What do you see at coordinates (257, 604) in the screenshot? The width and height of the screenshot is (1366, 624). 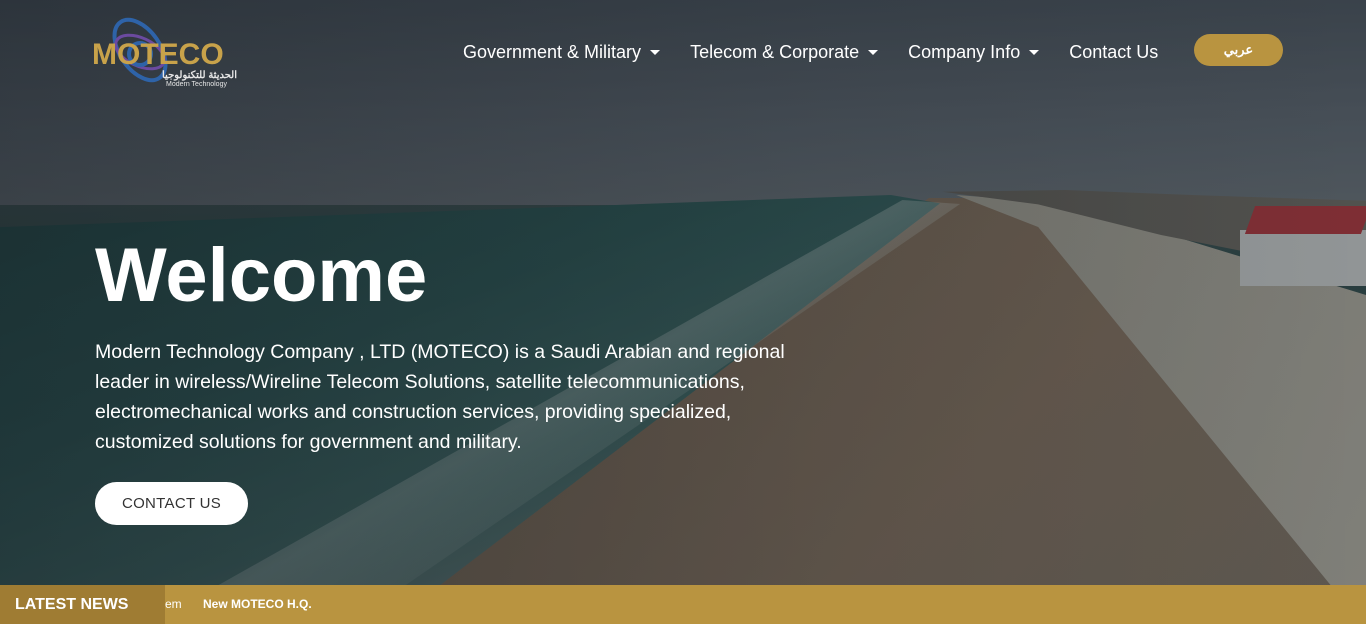 I see `news-ticker-item: New MOTECO H.Q.` at bounding box center [257, 604].